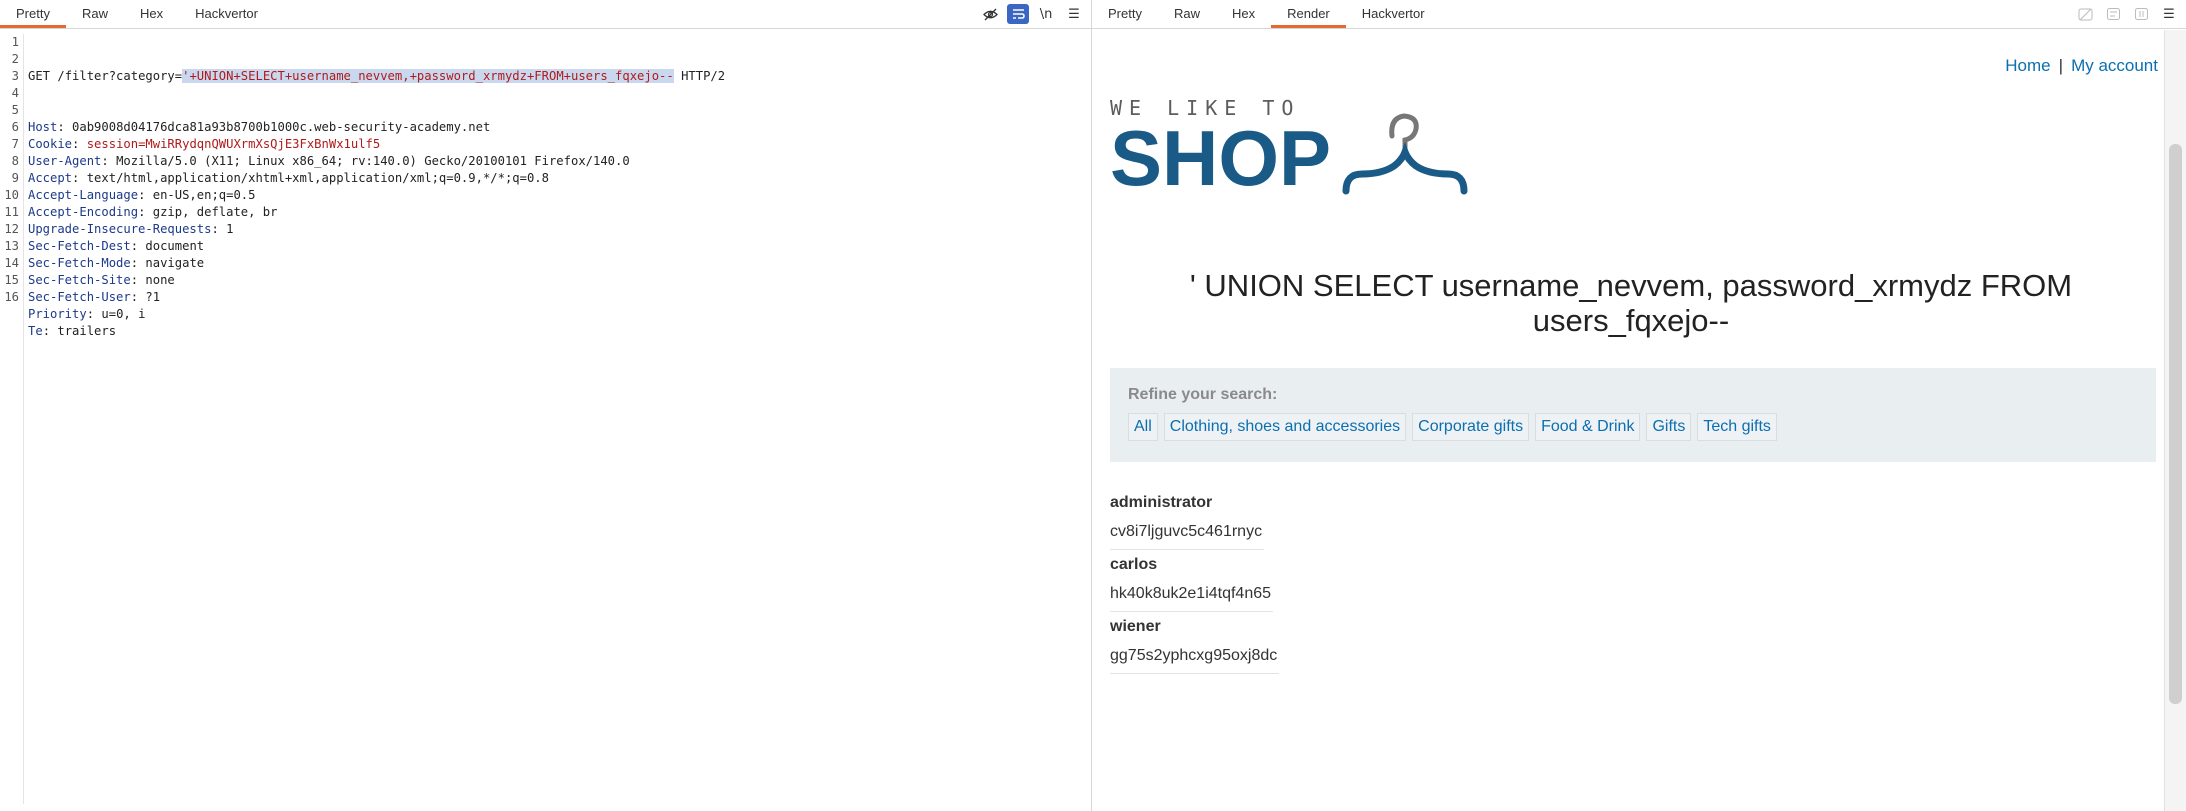 This screenshot has height=811, width=2186. Describe the element at coordinates (142, 195) in the screenshot. I see `header-line: Accept-Language: en-US,en;q=0.5` at that location.